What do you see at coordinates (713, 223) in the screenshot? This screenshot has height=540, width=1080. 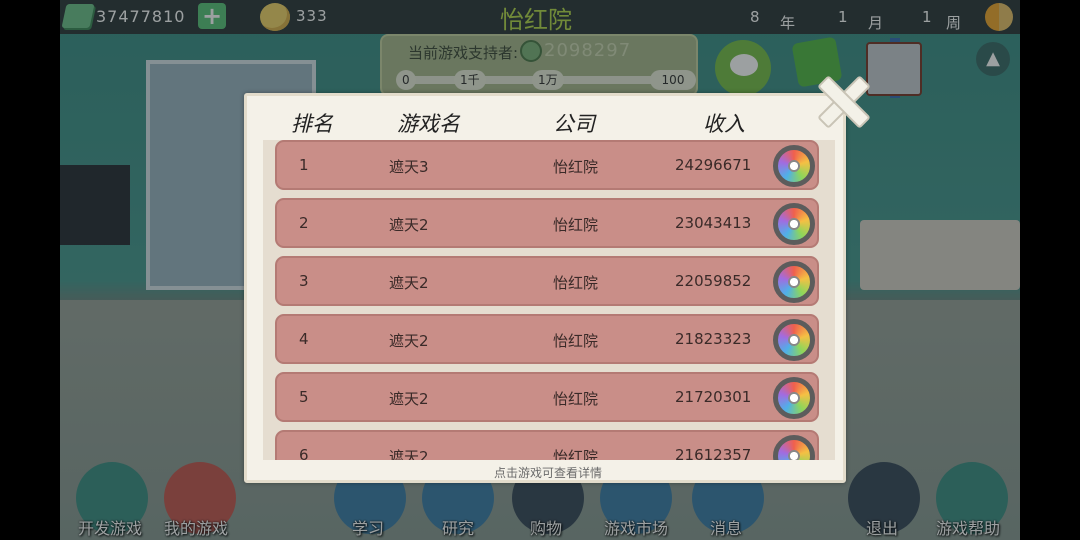 I see `row-revenue: 23043413` at bounding box center [713, 223].